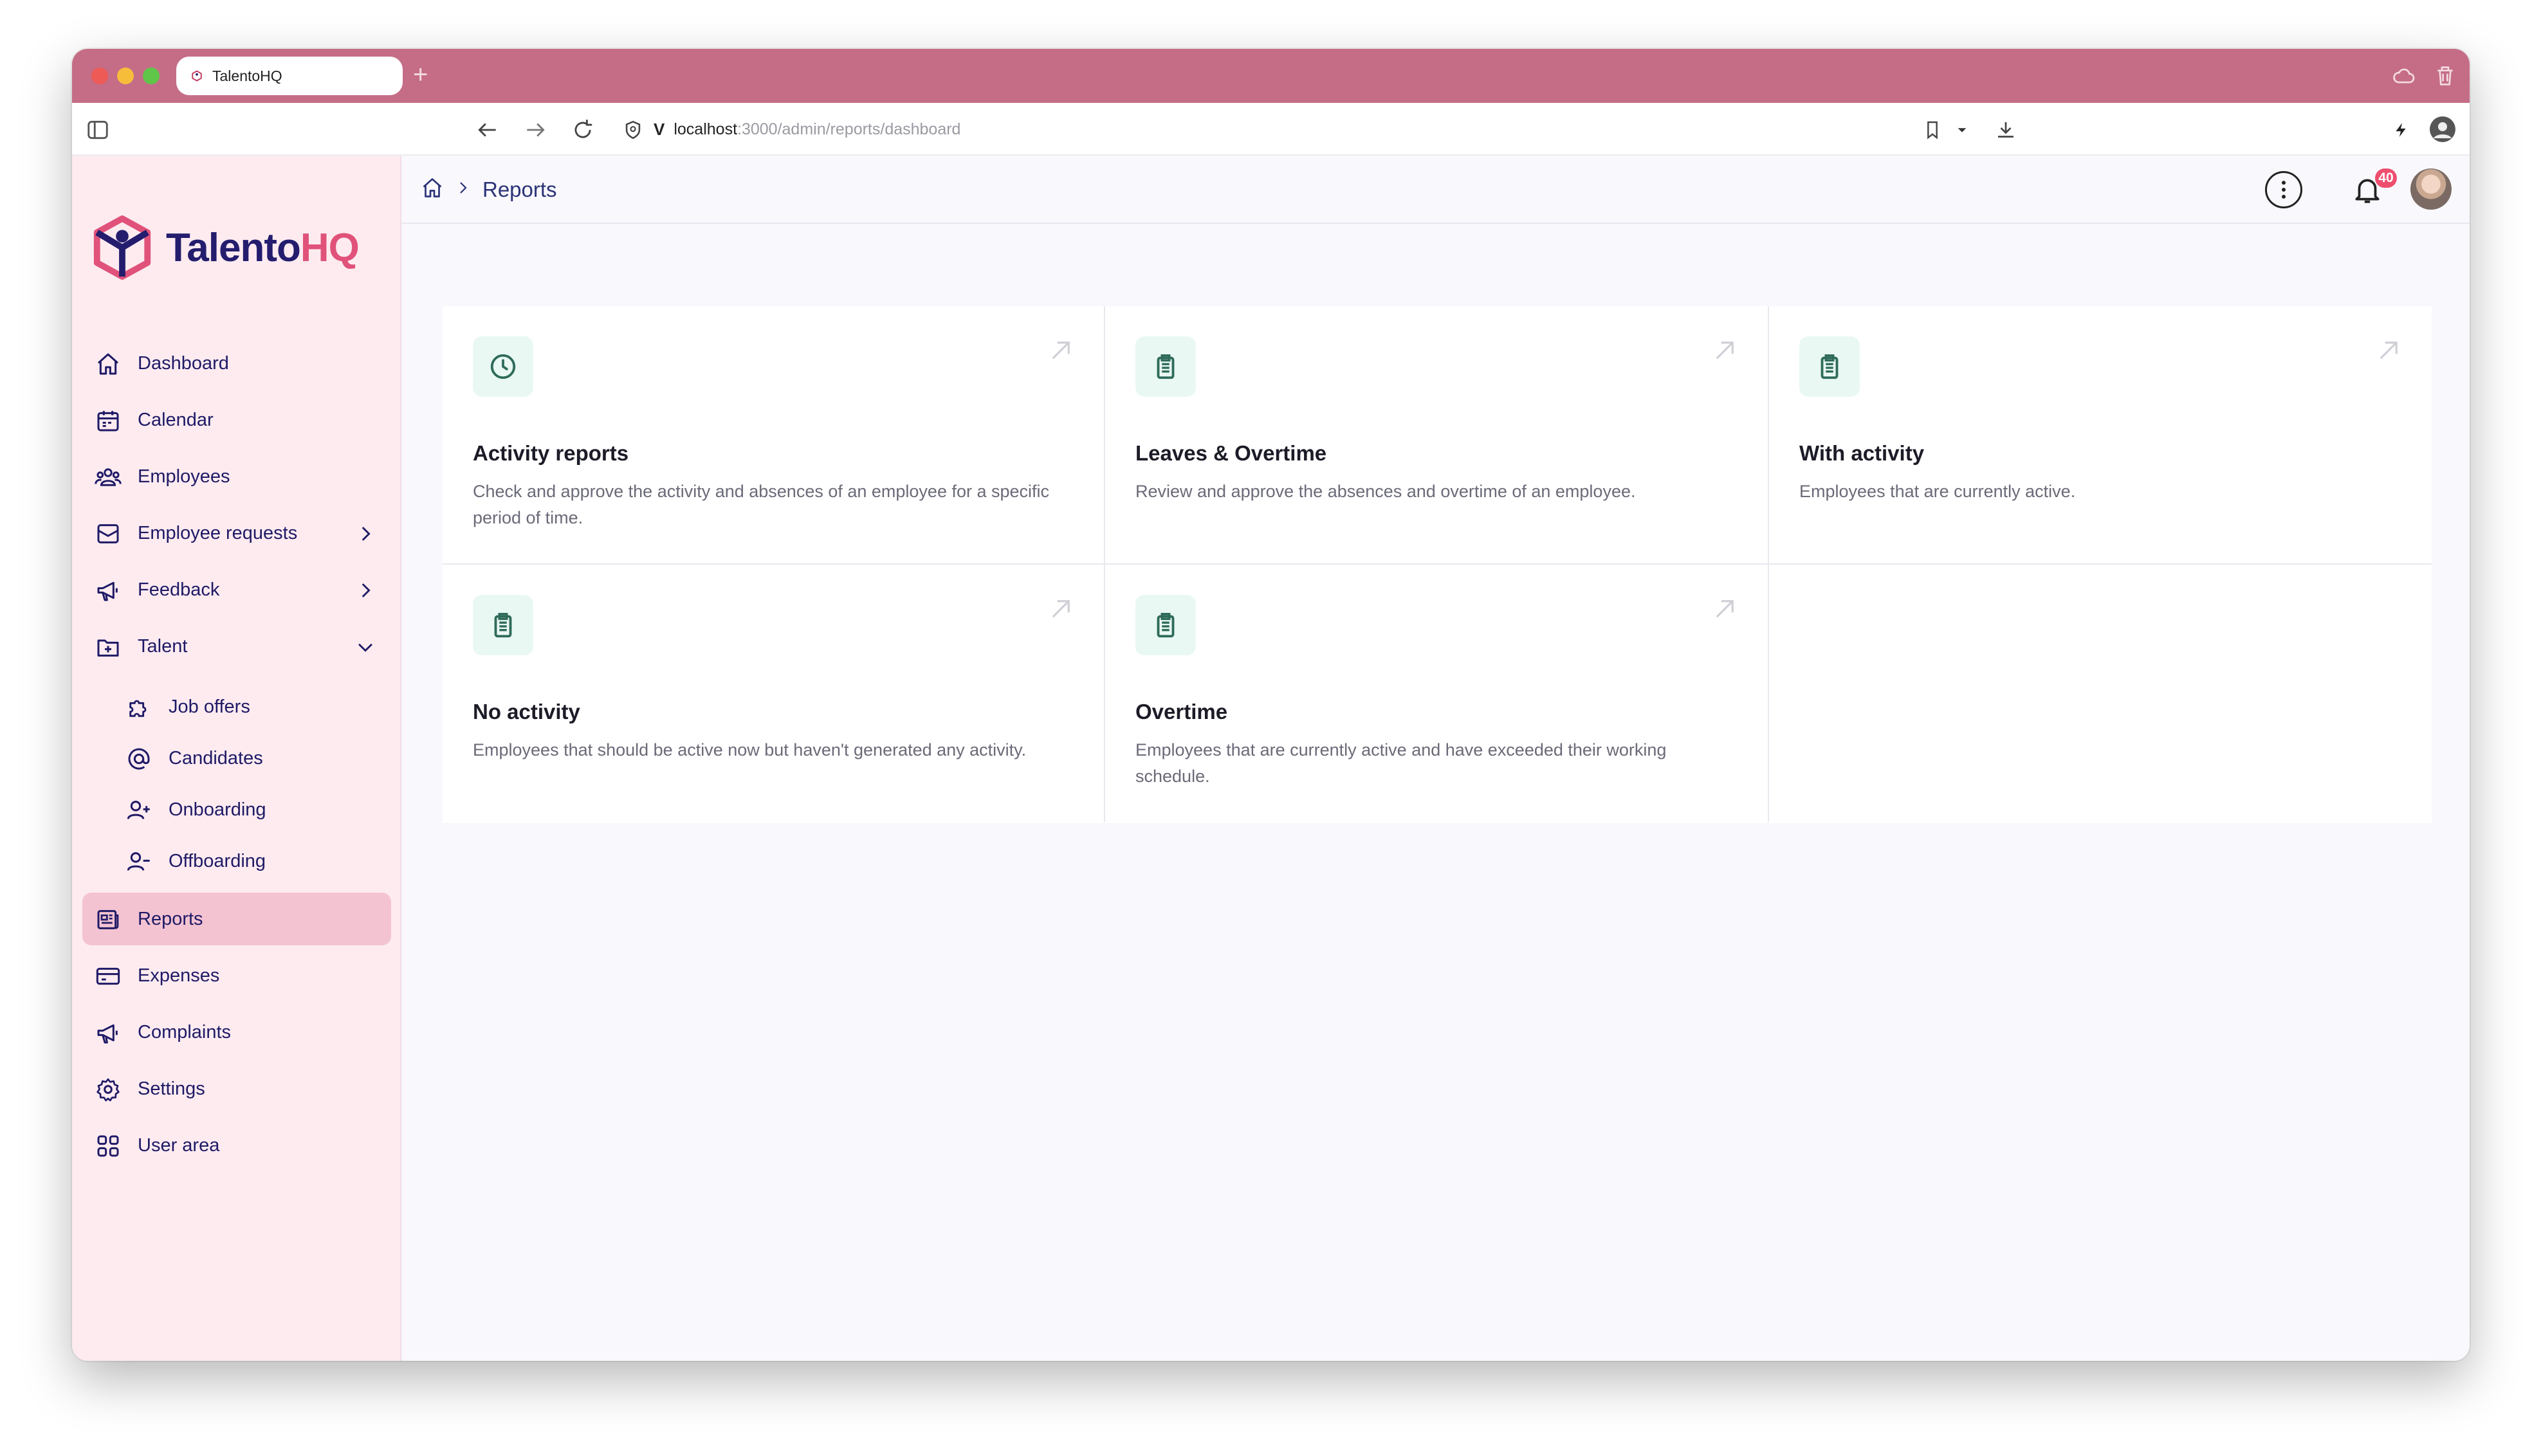 The image size is (2541, 1456). Describe the element at coordinates (2445, 78) in the screenshot. I see `trash-icon` at that location.